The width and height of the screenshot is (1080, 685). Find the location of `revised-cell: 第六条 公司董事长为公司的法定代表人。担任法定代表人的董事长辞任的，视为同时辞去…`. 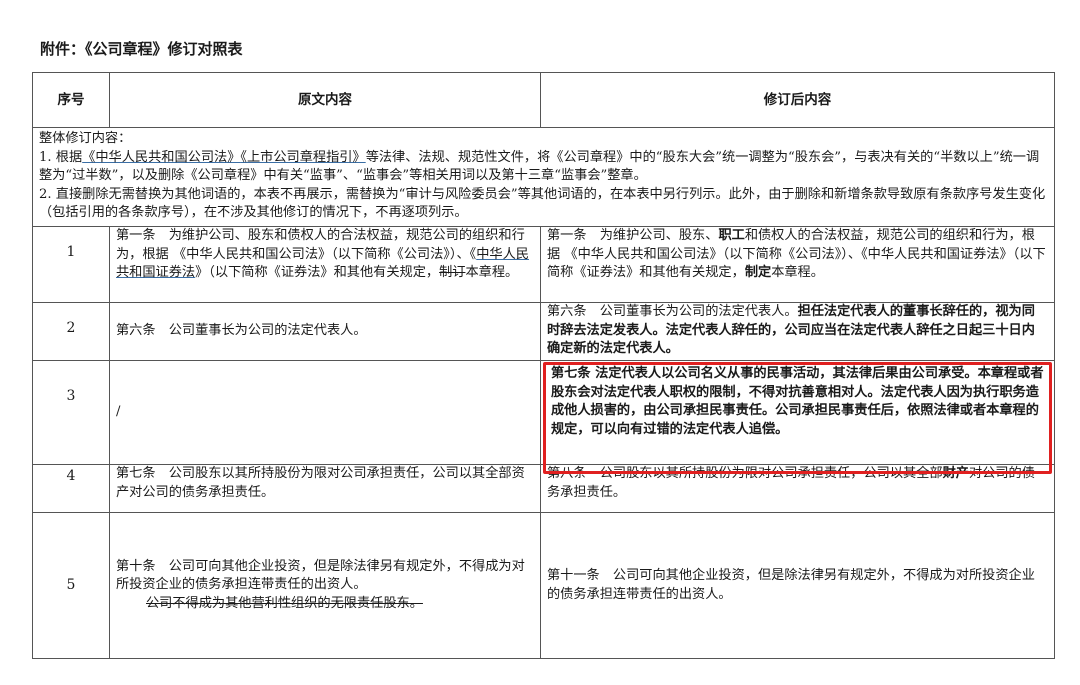

revised-cell: 第六条 公司董事长为公司的法定代表人。担任法定代表人的董事长辞任的，视为同时辞去… is located at coordinates (797, 331).